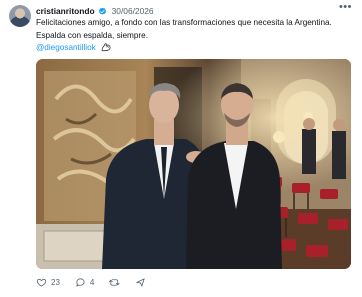  I want to click on heart-icon, so click(41, 282).